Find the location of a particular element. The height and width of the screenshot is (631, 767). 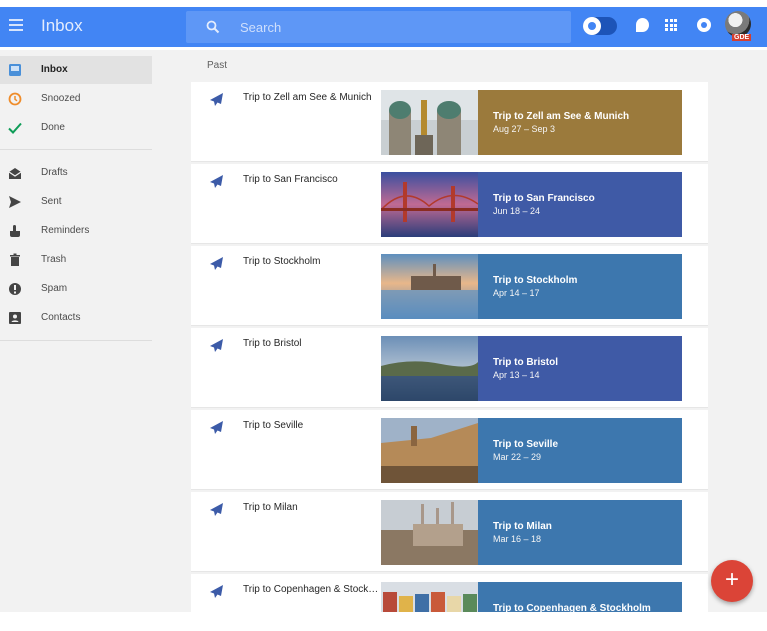

fab-plus-label: + is located at coordinates (731, 579).